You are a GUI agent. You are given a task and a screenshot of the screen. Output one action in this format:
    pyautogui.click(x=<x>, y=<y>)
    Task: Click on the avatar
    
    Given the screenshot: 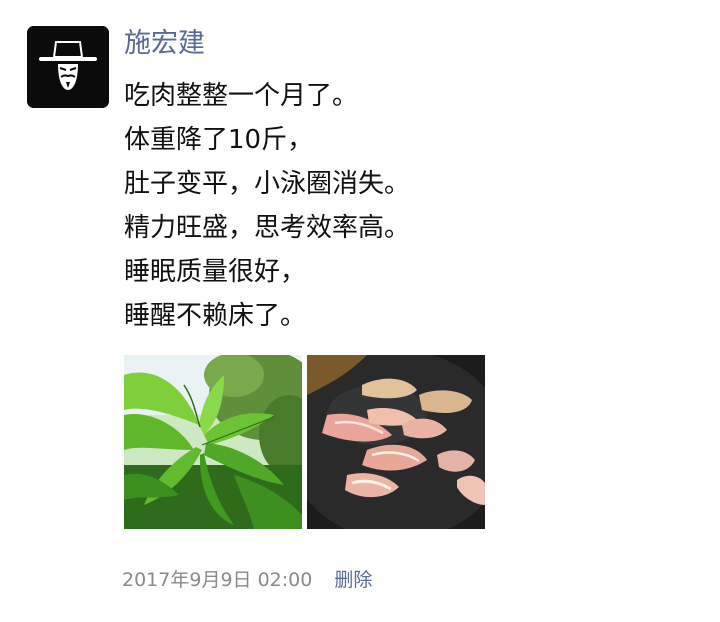 What is the action you would take?
    pyautogui.click(x=68, y=67)
    